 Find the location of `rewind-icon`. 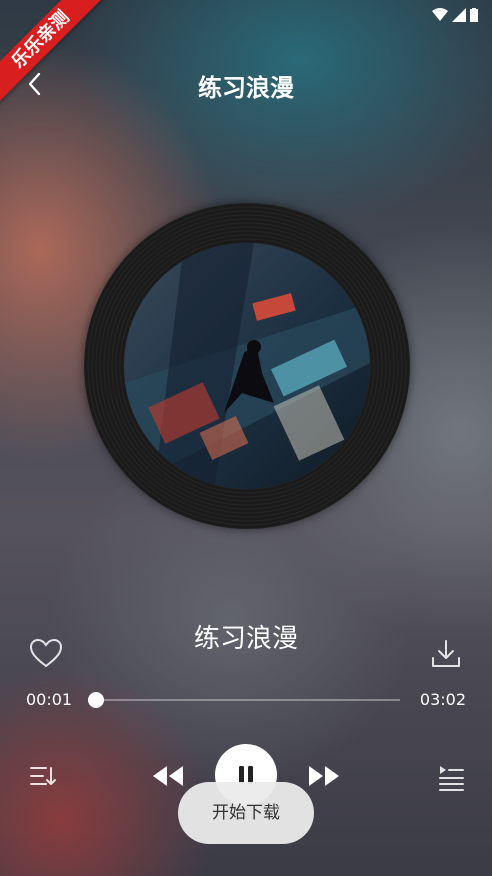

rewind-icon is located at coordinates (168, 776).